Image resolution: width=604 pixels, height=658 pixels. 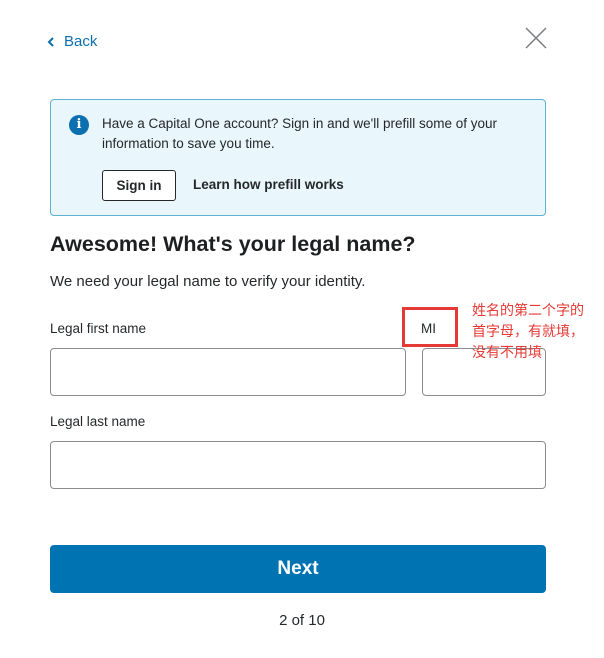 I want to click on learn-prefill-link: Learn how prefill works, so click(x=268, y=184).